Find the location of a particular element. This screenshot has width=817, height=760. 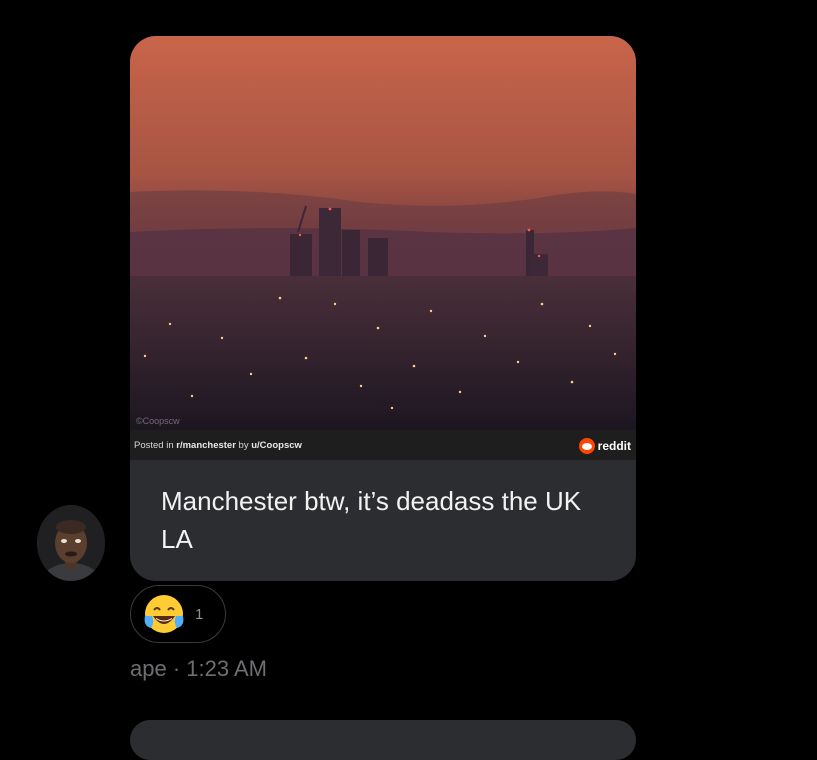

posted-prefix: Posted in is located at coordinates (155, 445).